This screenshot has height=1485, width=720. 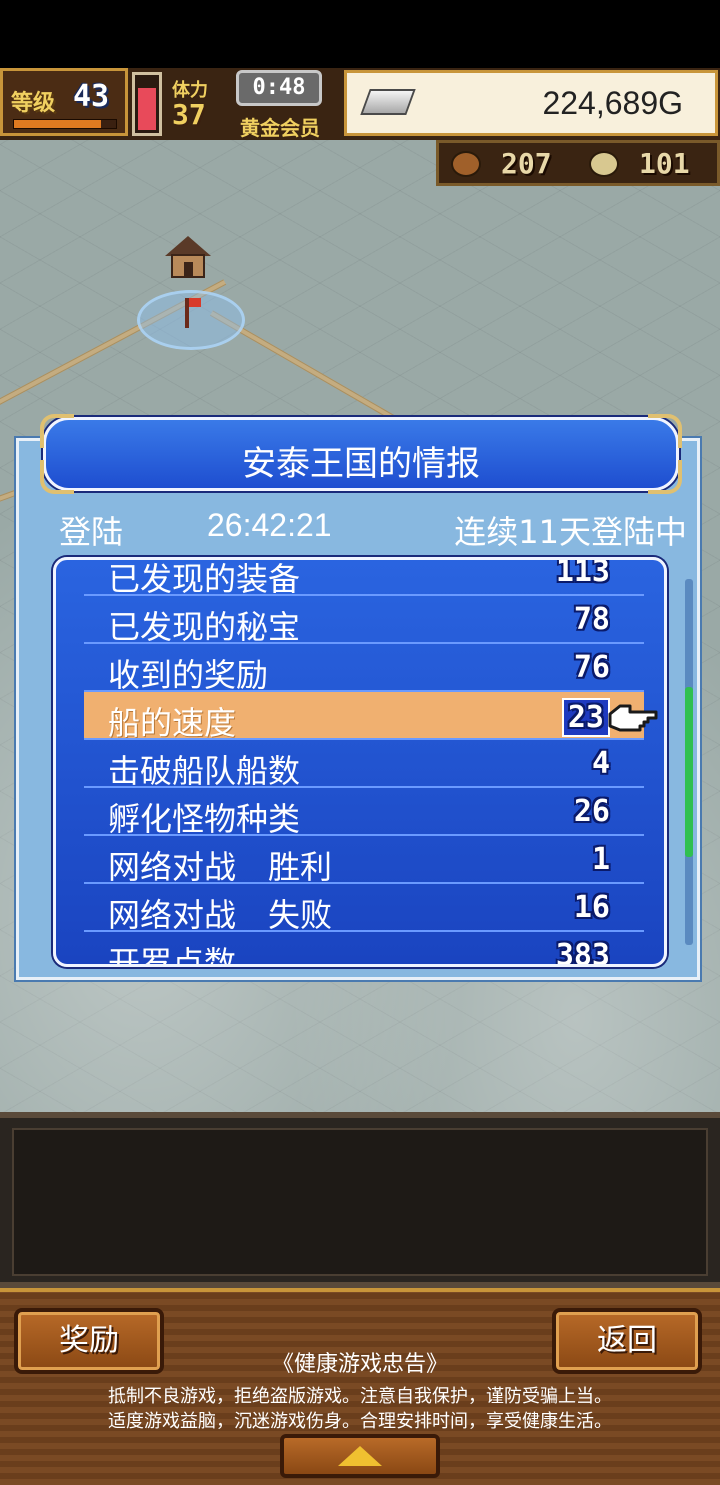 What do you see at coordinates (204, 579) in the screenshot?
I see `stat-label: 已发现的装备` at bounding box center [204, 579].